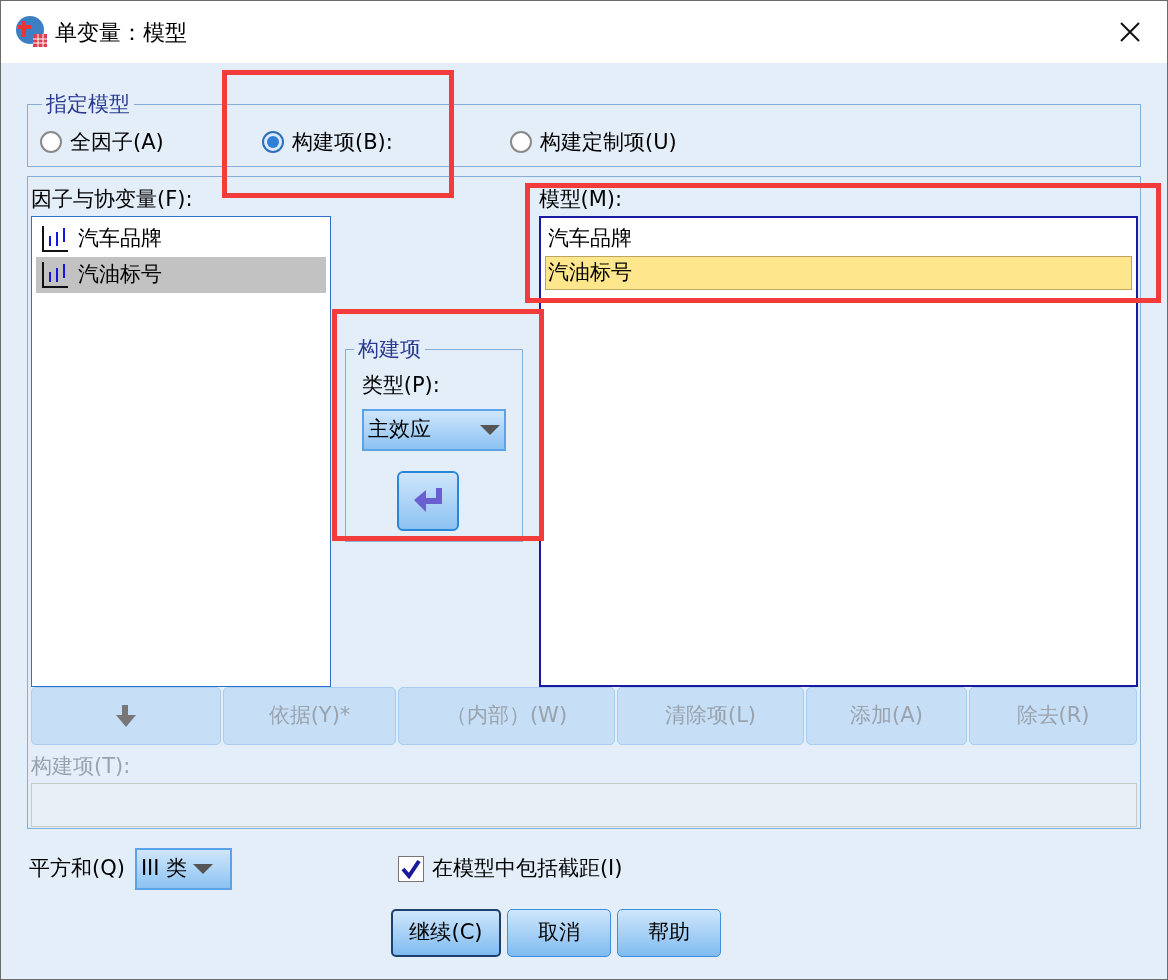 The image size is (1168, 980). Describe the element at coordinates (559, 933) in the screenshot. I see `dialog-button: 取消` at that location.